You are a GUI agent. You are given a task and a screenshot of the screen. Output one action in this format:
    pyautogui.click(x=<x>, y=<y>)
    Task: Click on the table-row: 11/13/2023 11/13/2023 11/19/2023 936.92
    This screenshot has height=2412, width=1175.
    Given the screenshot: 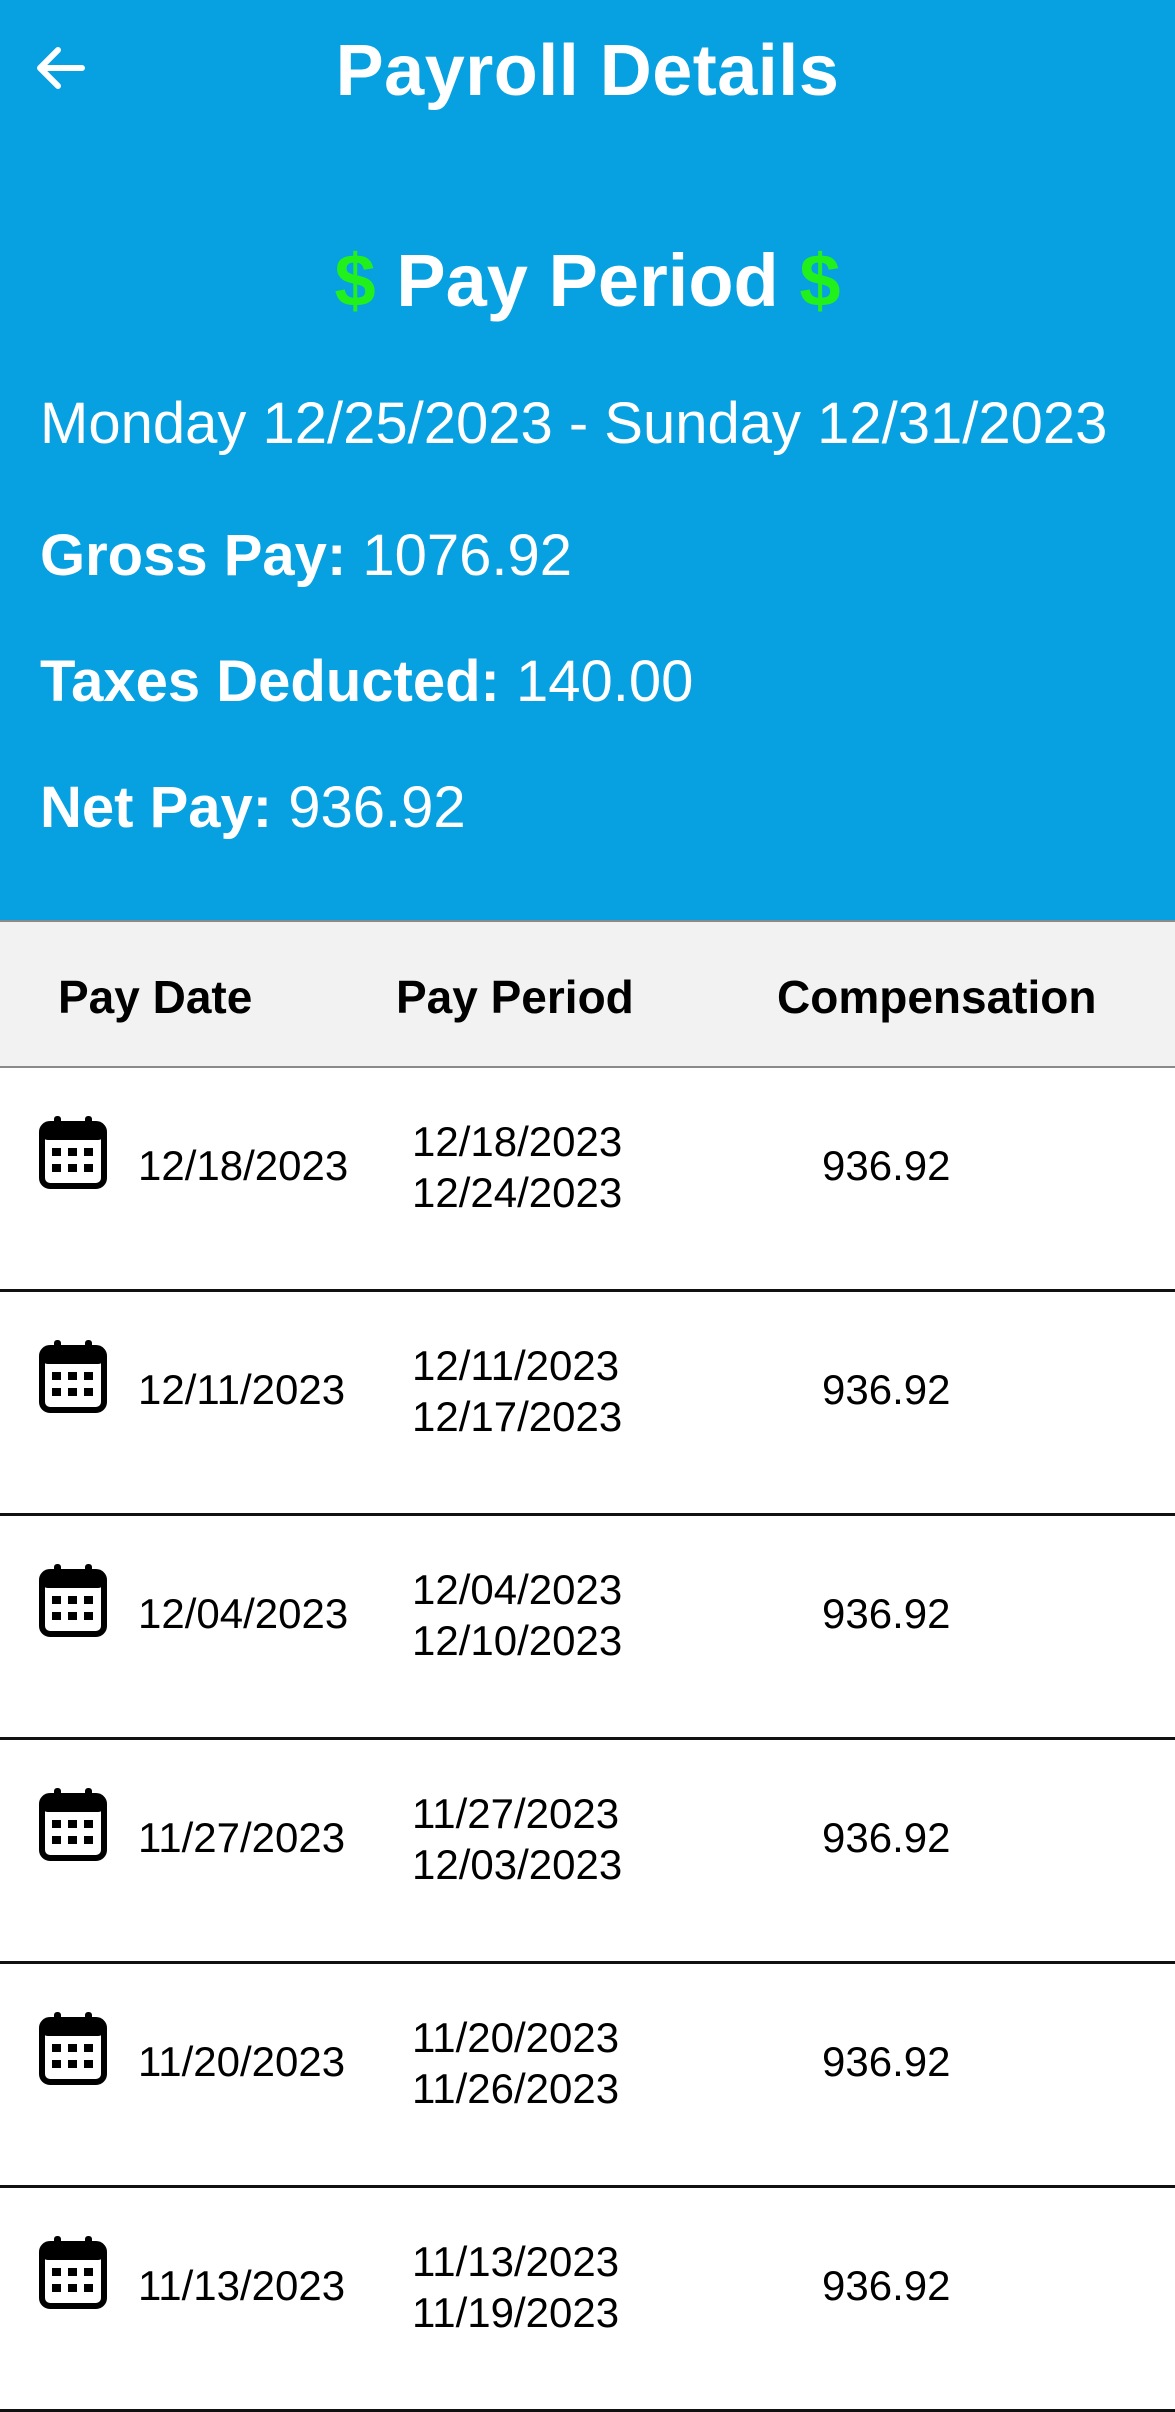 What is the action you would take?
    pyautogui.click(x=587, y=2300)
    